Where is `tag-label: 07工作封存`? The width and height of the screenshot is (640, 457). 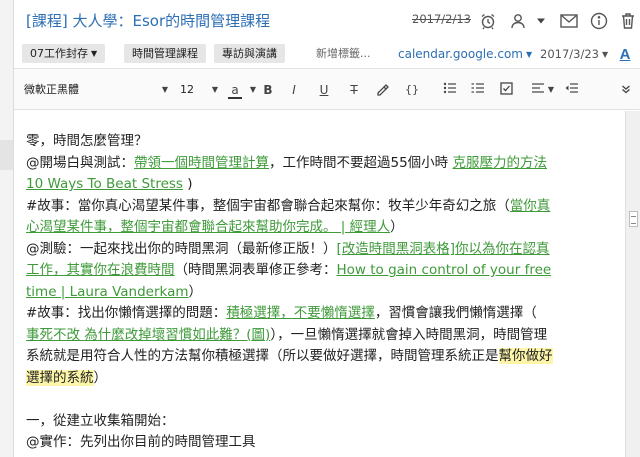 tag-label: 07工作封存 is located at coordinates (59, 53).